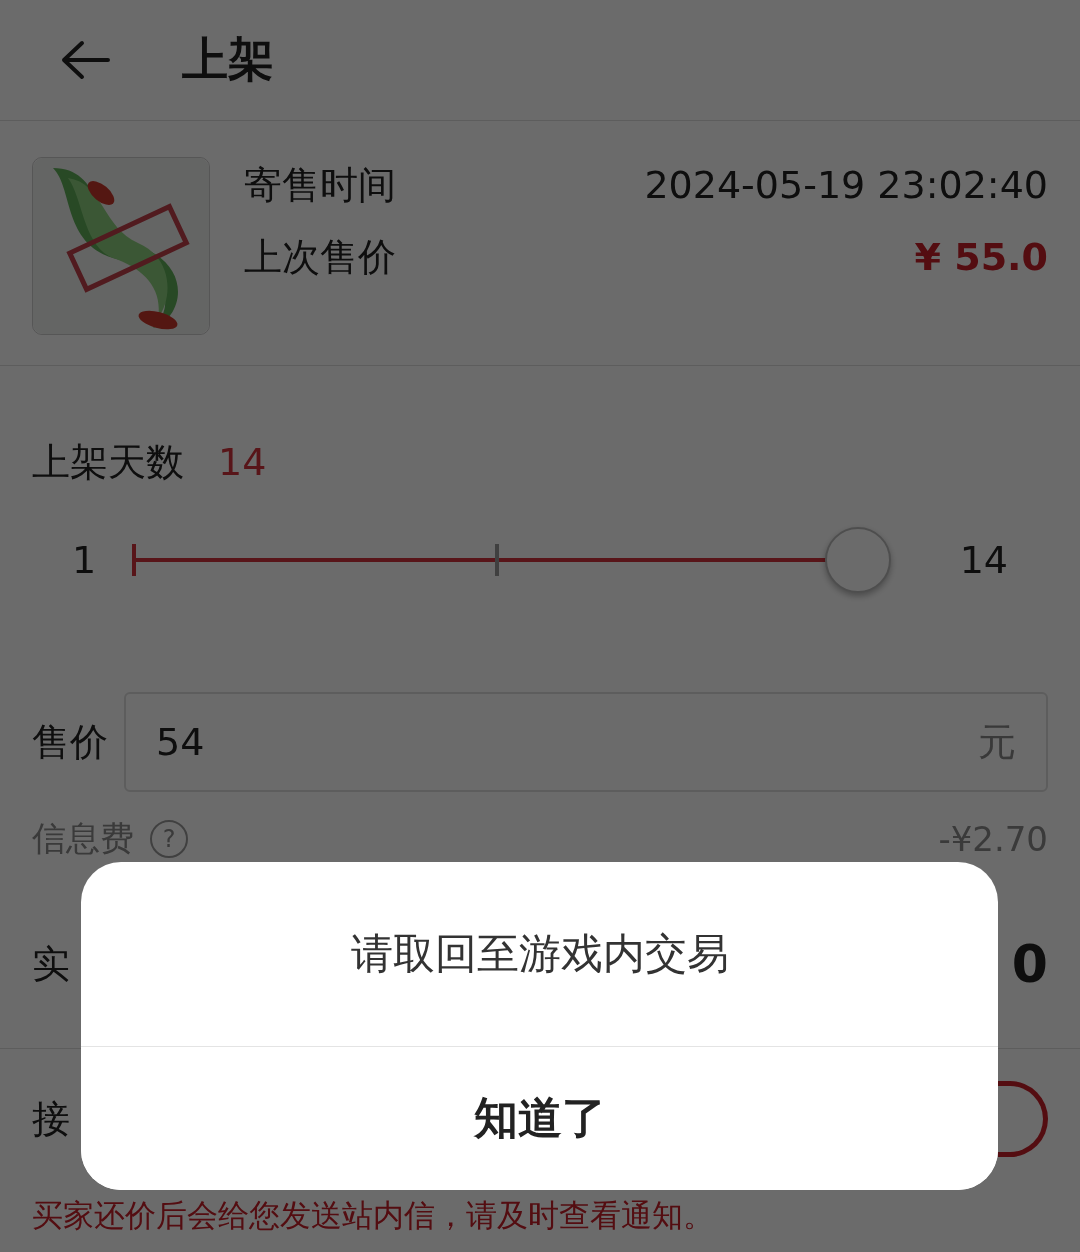 This screenshot has width=1080, height=1252. What do you see at coordinates (373, 1215) in the screenshot?
I see `notice-text: 买家还价后会给您发送站内信，请及时查看通知。` at bounding box center [373, 1215].